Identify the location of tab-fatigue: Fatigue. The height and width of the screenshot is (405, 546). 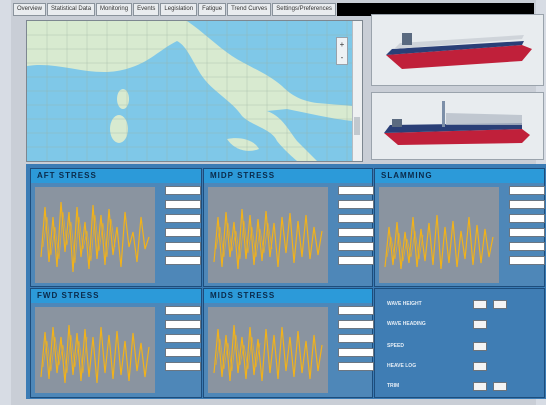
(212, 9).